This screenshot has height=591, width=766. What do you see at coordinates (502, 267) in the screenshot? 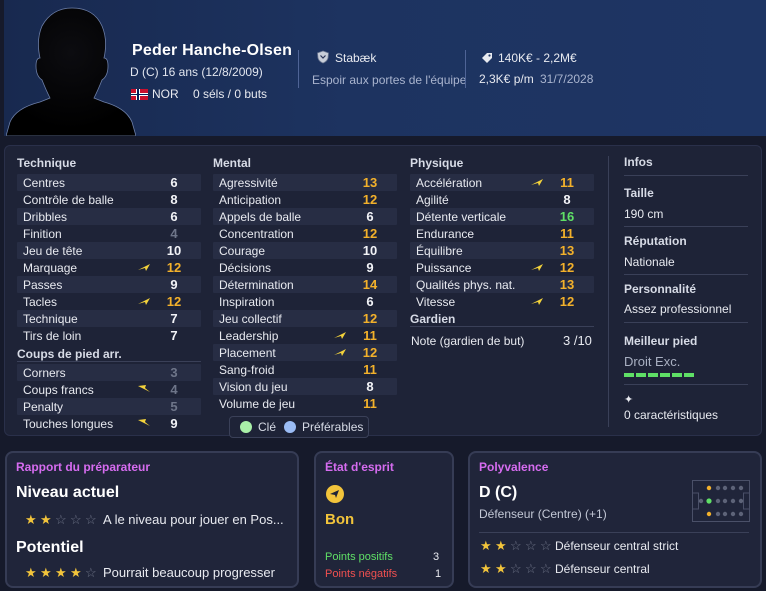
I see `attribute-row: Puissance 12` at bounding box center [502, 267].